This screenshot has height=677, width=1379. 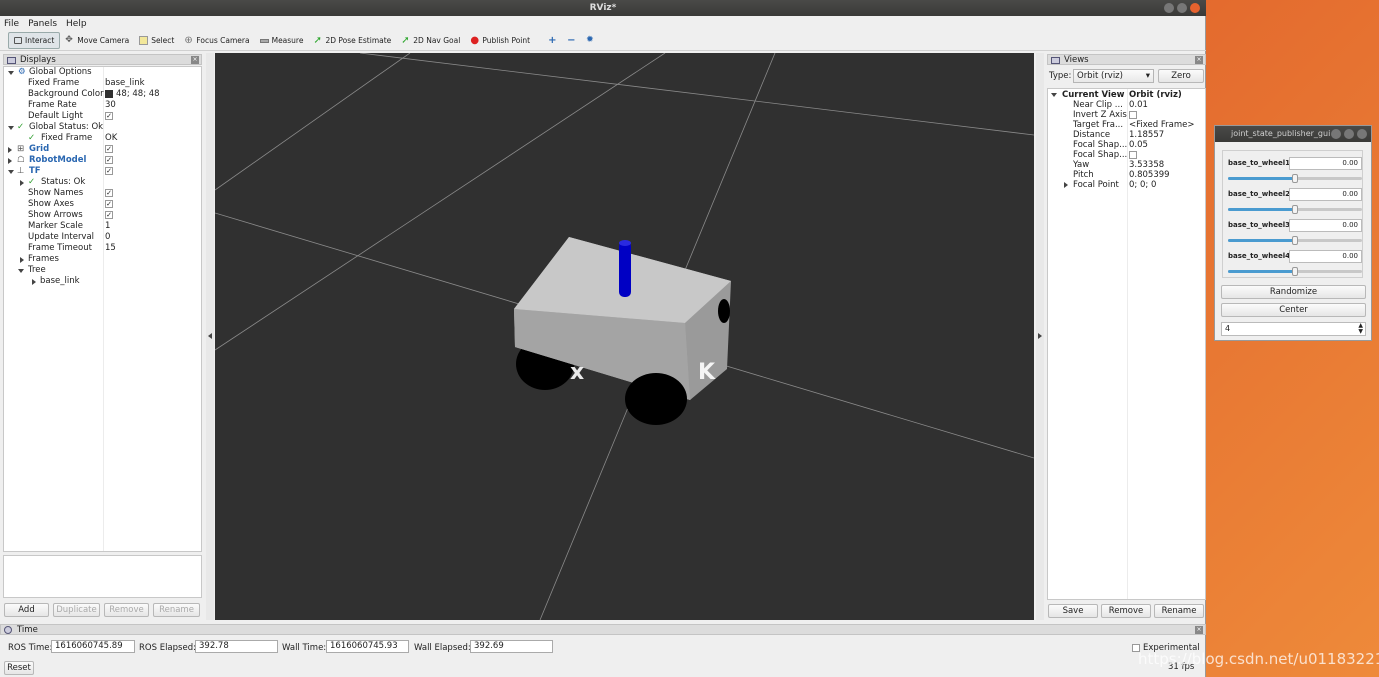 I want to click on red-pin-icon: ●, so click(x=475, y=40).